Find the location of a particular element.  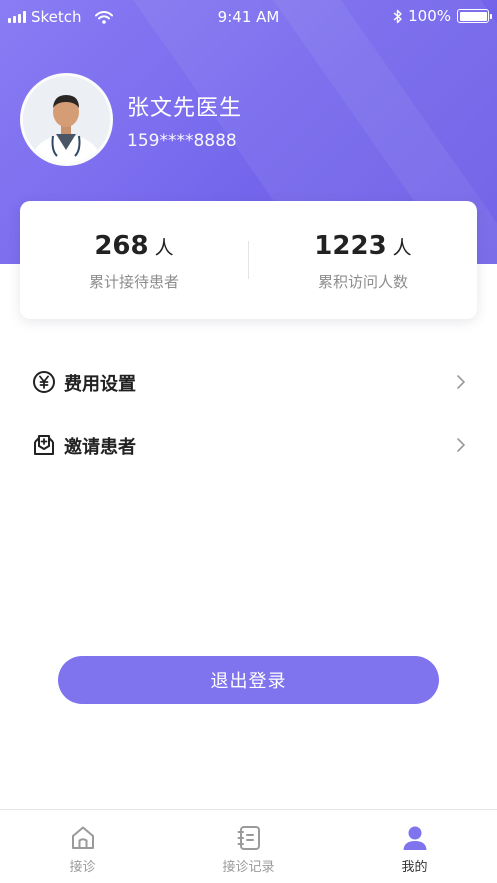

tab-label: 接诊记录 is located at coordinates (248, 867).